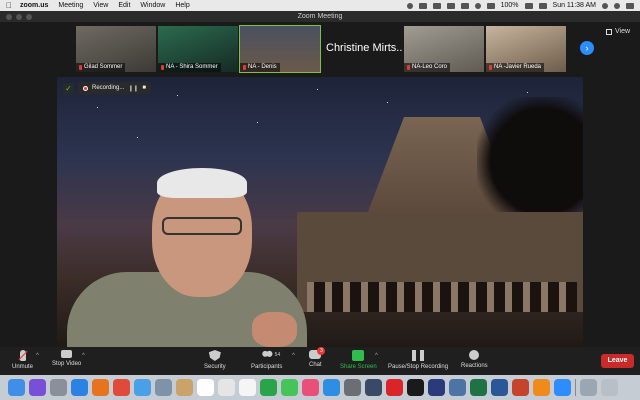 Image resolution: width=640 pixels, height=400 pixels. Describe the element at coordinates (267, 367) in the screenshot. I see `participants-label: Participants` at that location.